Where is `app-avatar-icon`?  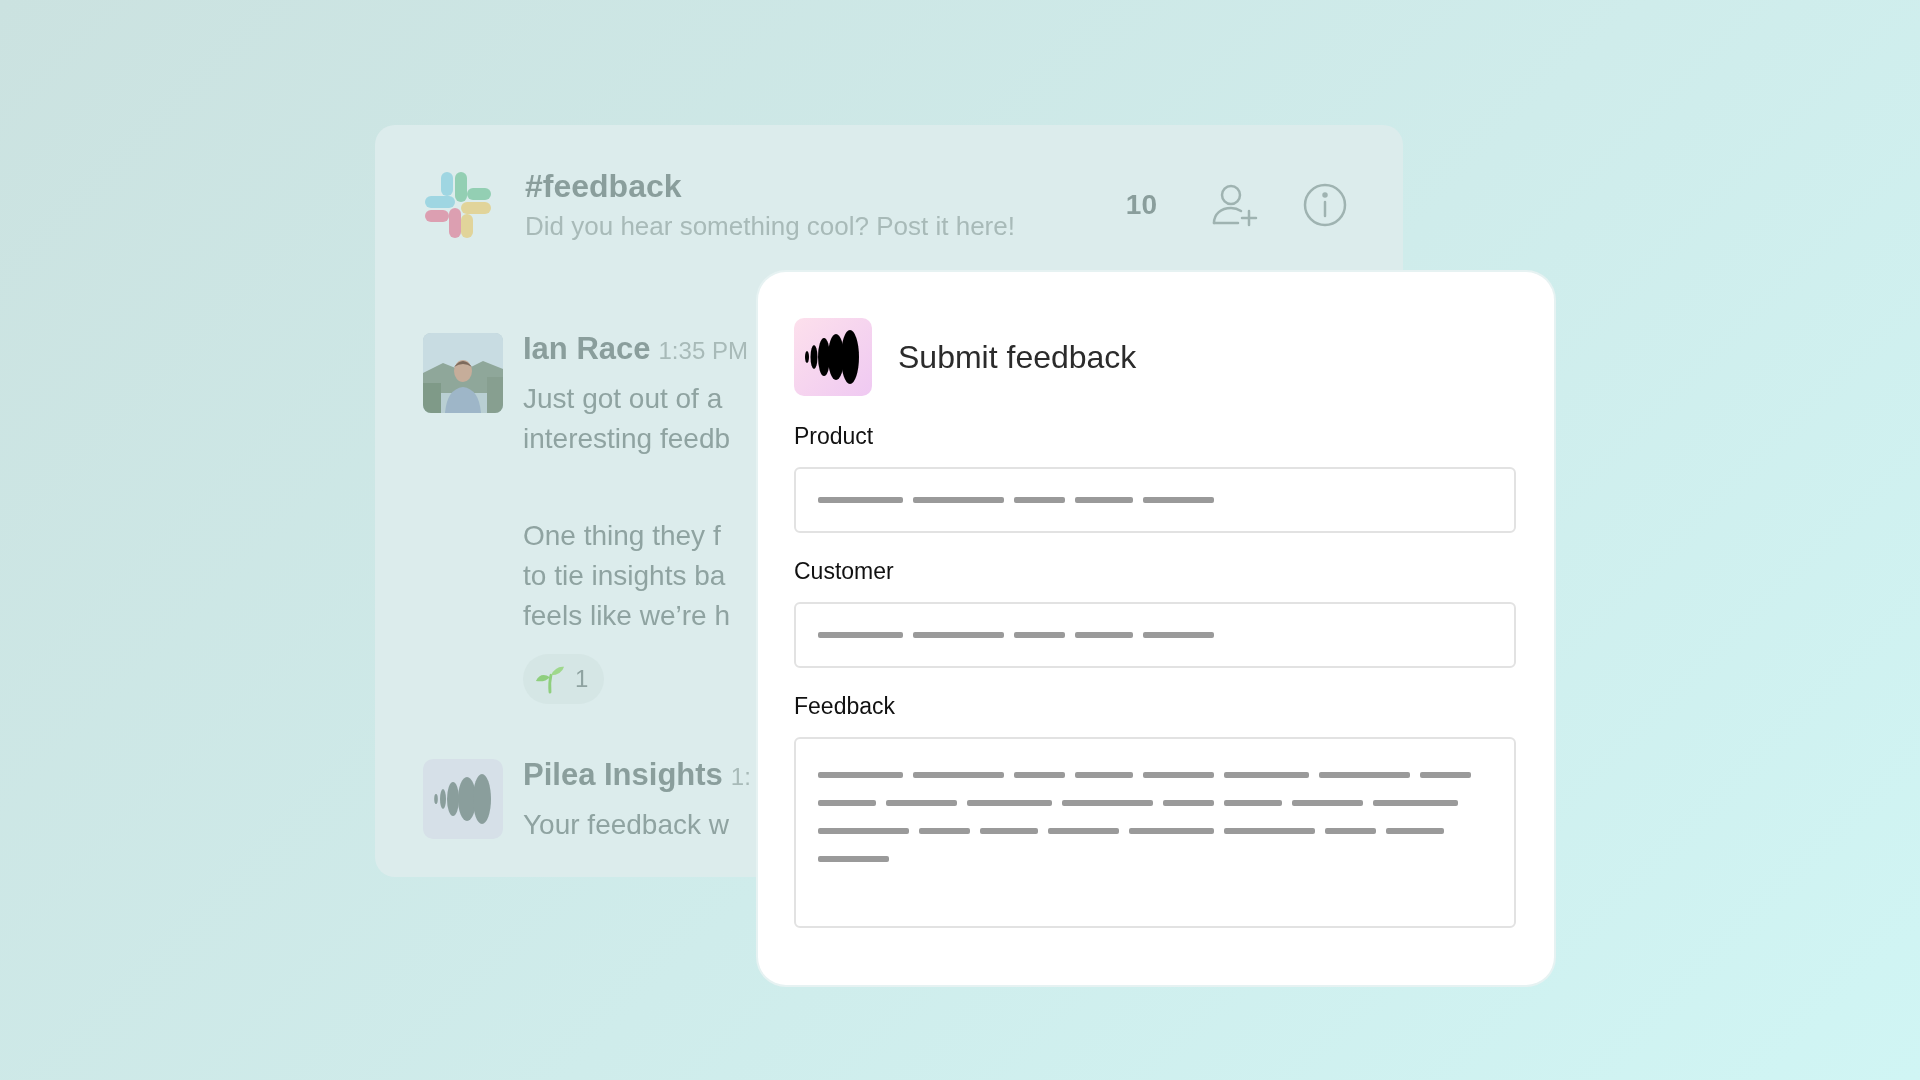
app-avatar-icon is located at coordinates (463, 799).